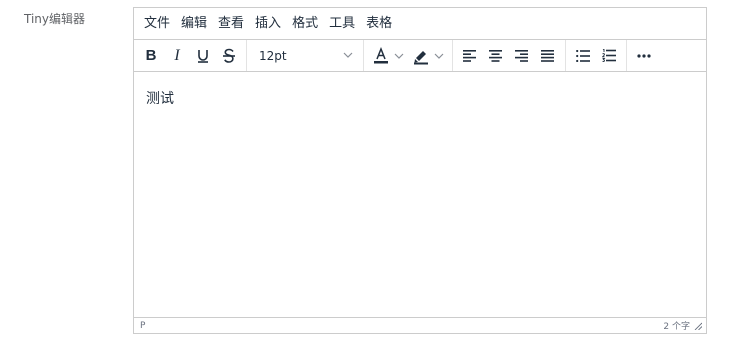 The height and width of the screenshot is (344, 732). Describe the element at coordinates (420, 325) in the screenshot. I see `statusbar: P 2 个字` at that location.